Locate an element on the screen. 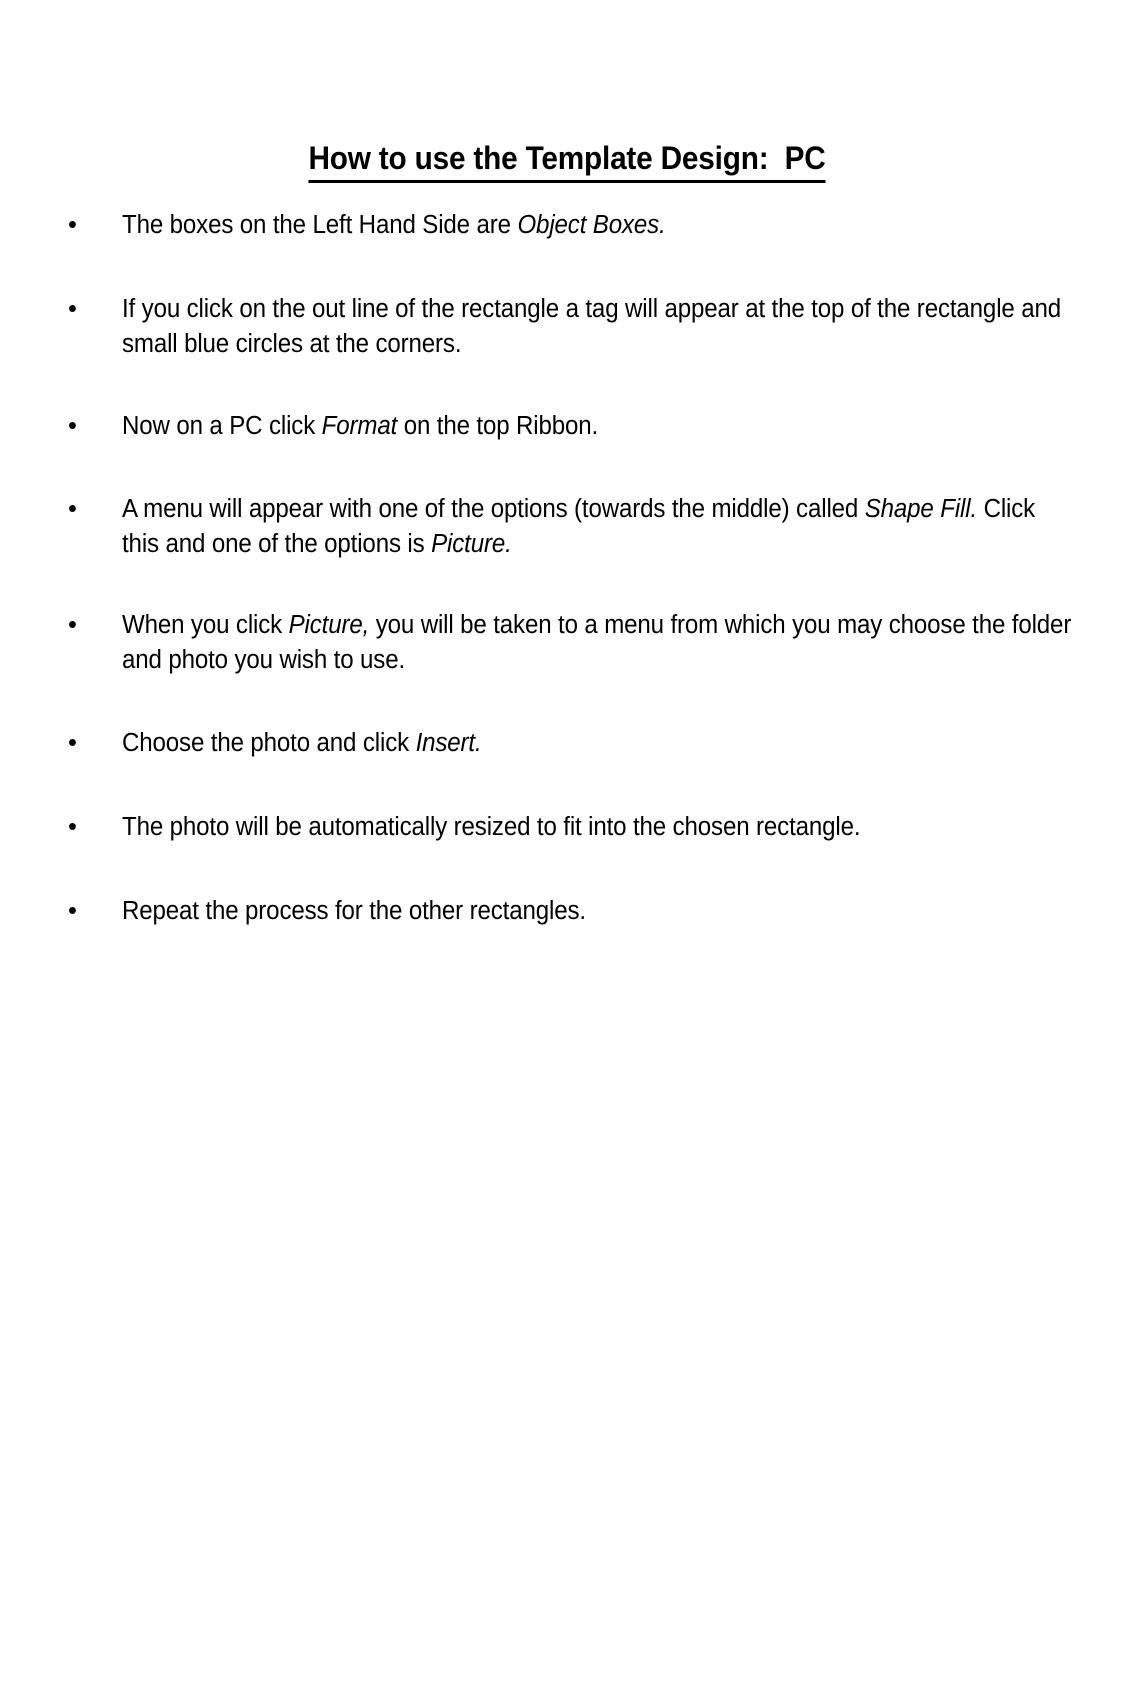  emphasis-text: Object Boxes. is located at coordinates (591, 225).